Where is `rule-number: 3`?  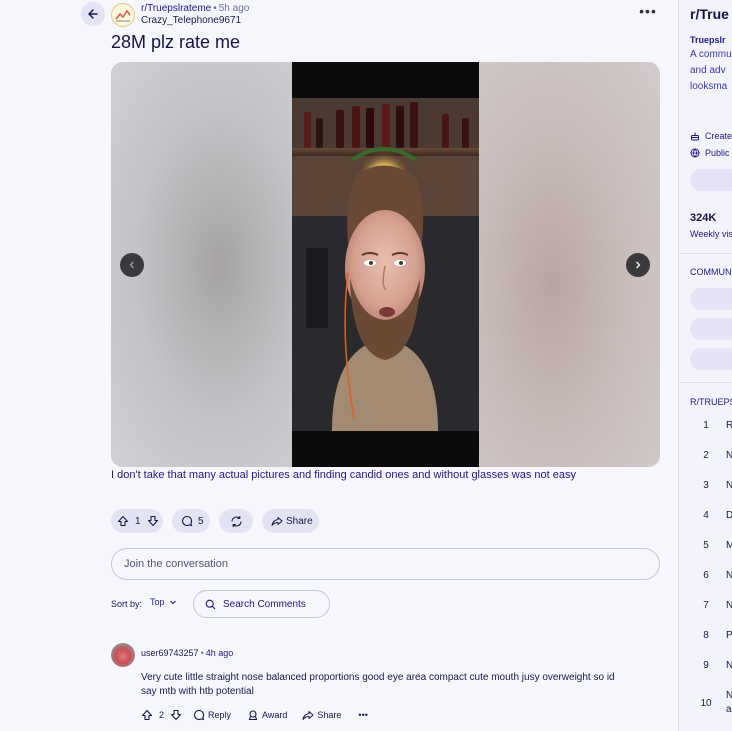 rule-number: 3 is located at coordinates (706, 485).